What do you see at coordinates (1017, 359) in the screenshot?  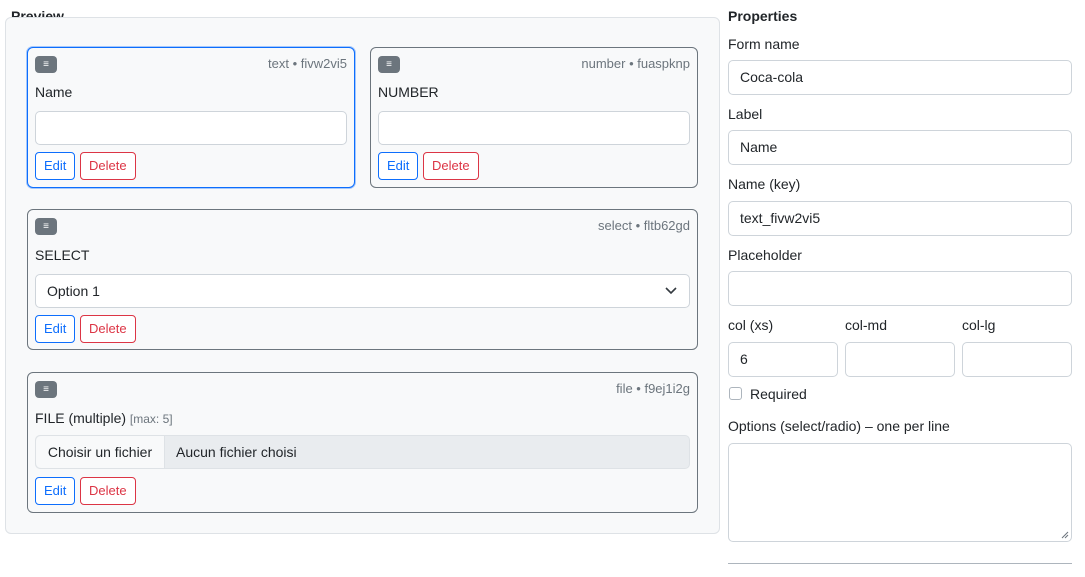 I see `col-lg-input` at bounding box center [1017, 359].